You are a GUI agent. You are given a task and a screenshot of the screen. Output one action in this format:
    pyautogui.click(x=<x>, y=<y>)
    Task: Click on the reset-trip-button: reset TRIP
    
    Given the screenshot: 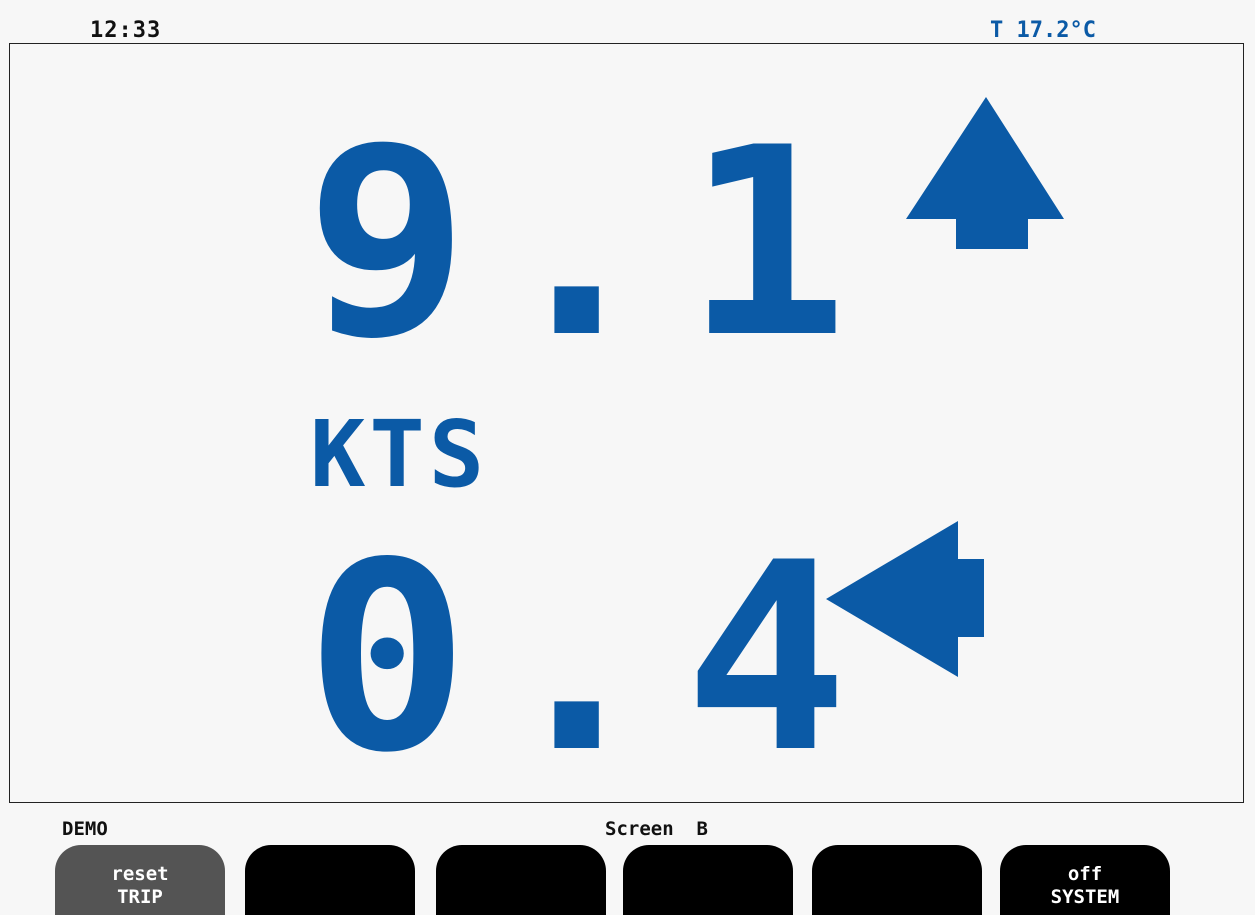 What is the action you would take?
    pyautogui.click(x=140, y=880)
    